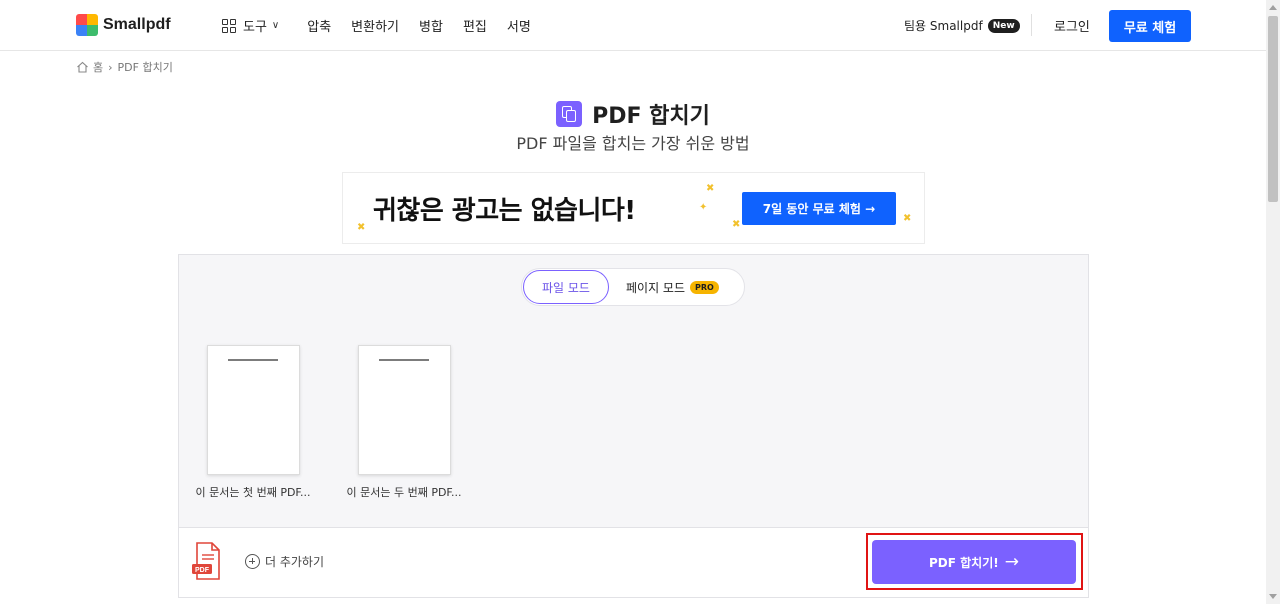 The height and width of the screenshot is (604, 1280). Describe the element at coordinates (1273, 302) in the screenshot. I see `page-scrollbar` at that location.